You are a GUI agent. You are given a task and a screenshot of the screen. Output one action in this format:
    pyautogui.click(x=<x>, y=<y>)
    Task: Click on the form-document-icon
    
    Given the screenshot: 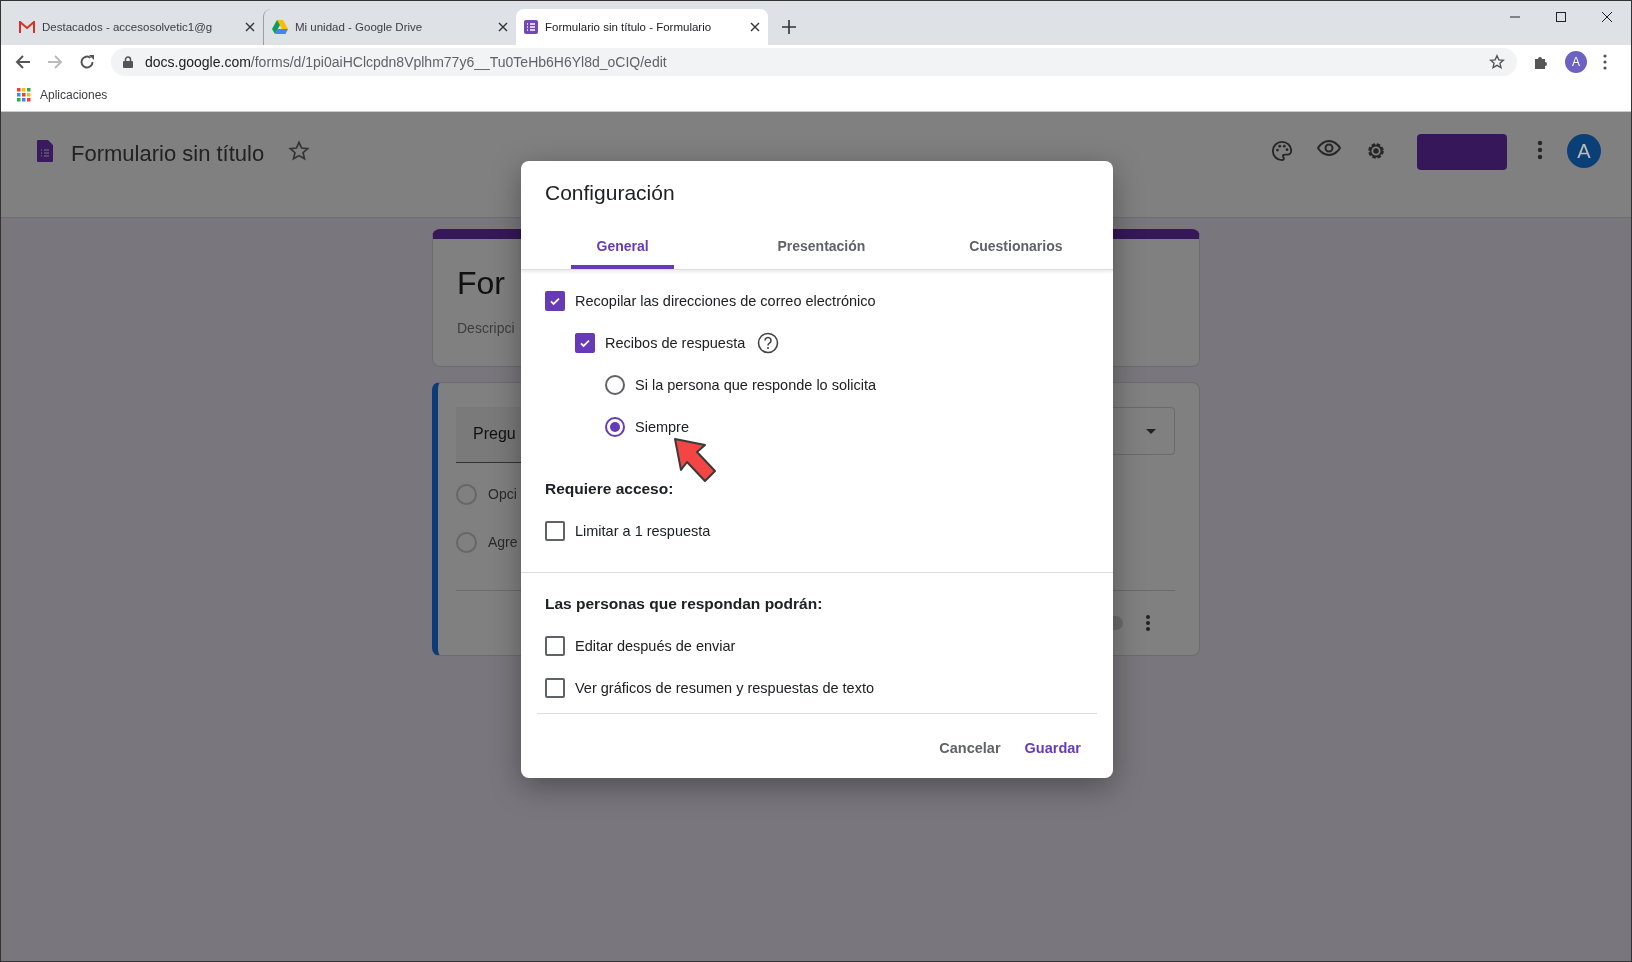 What is the action you would take?
    pyautogui.click(x=45, y=151)
    